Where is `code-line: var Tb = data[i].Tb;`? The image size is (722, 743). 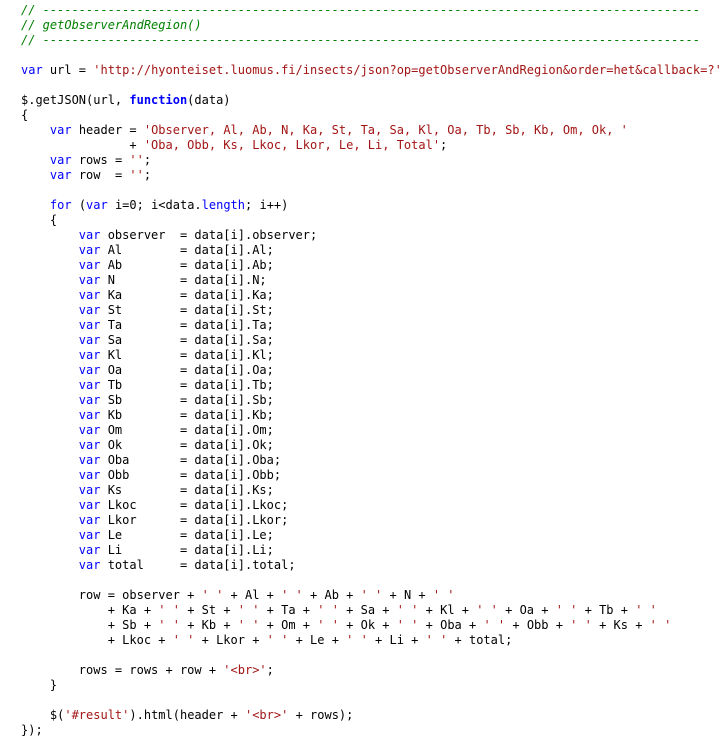
code-line: var Tb = data[i].Tb; is located at coordinates (371, 385).